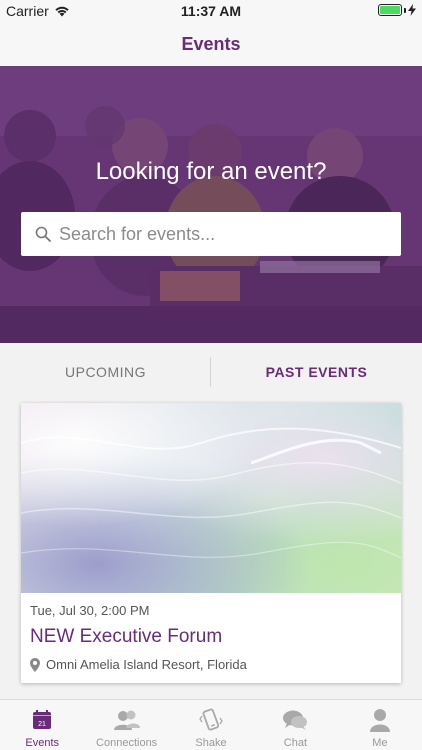  Describe the element at coordinates (211, 743) in the screenshot. I see `tabbar-label-shake: Shake` at that location.